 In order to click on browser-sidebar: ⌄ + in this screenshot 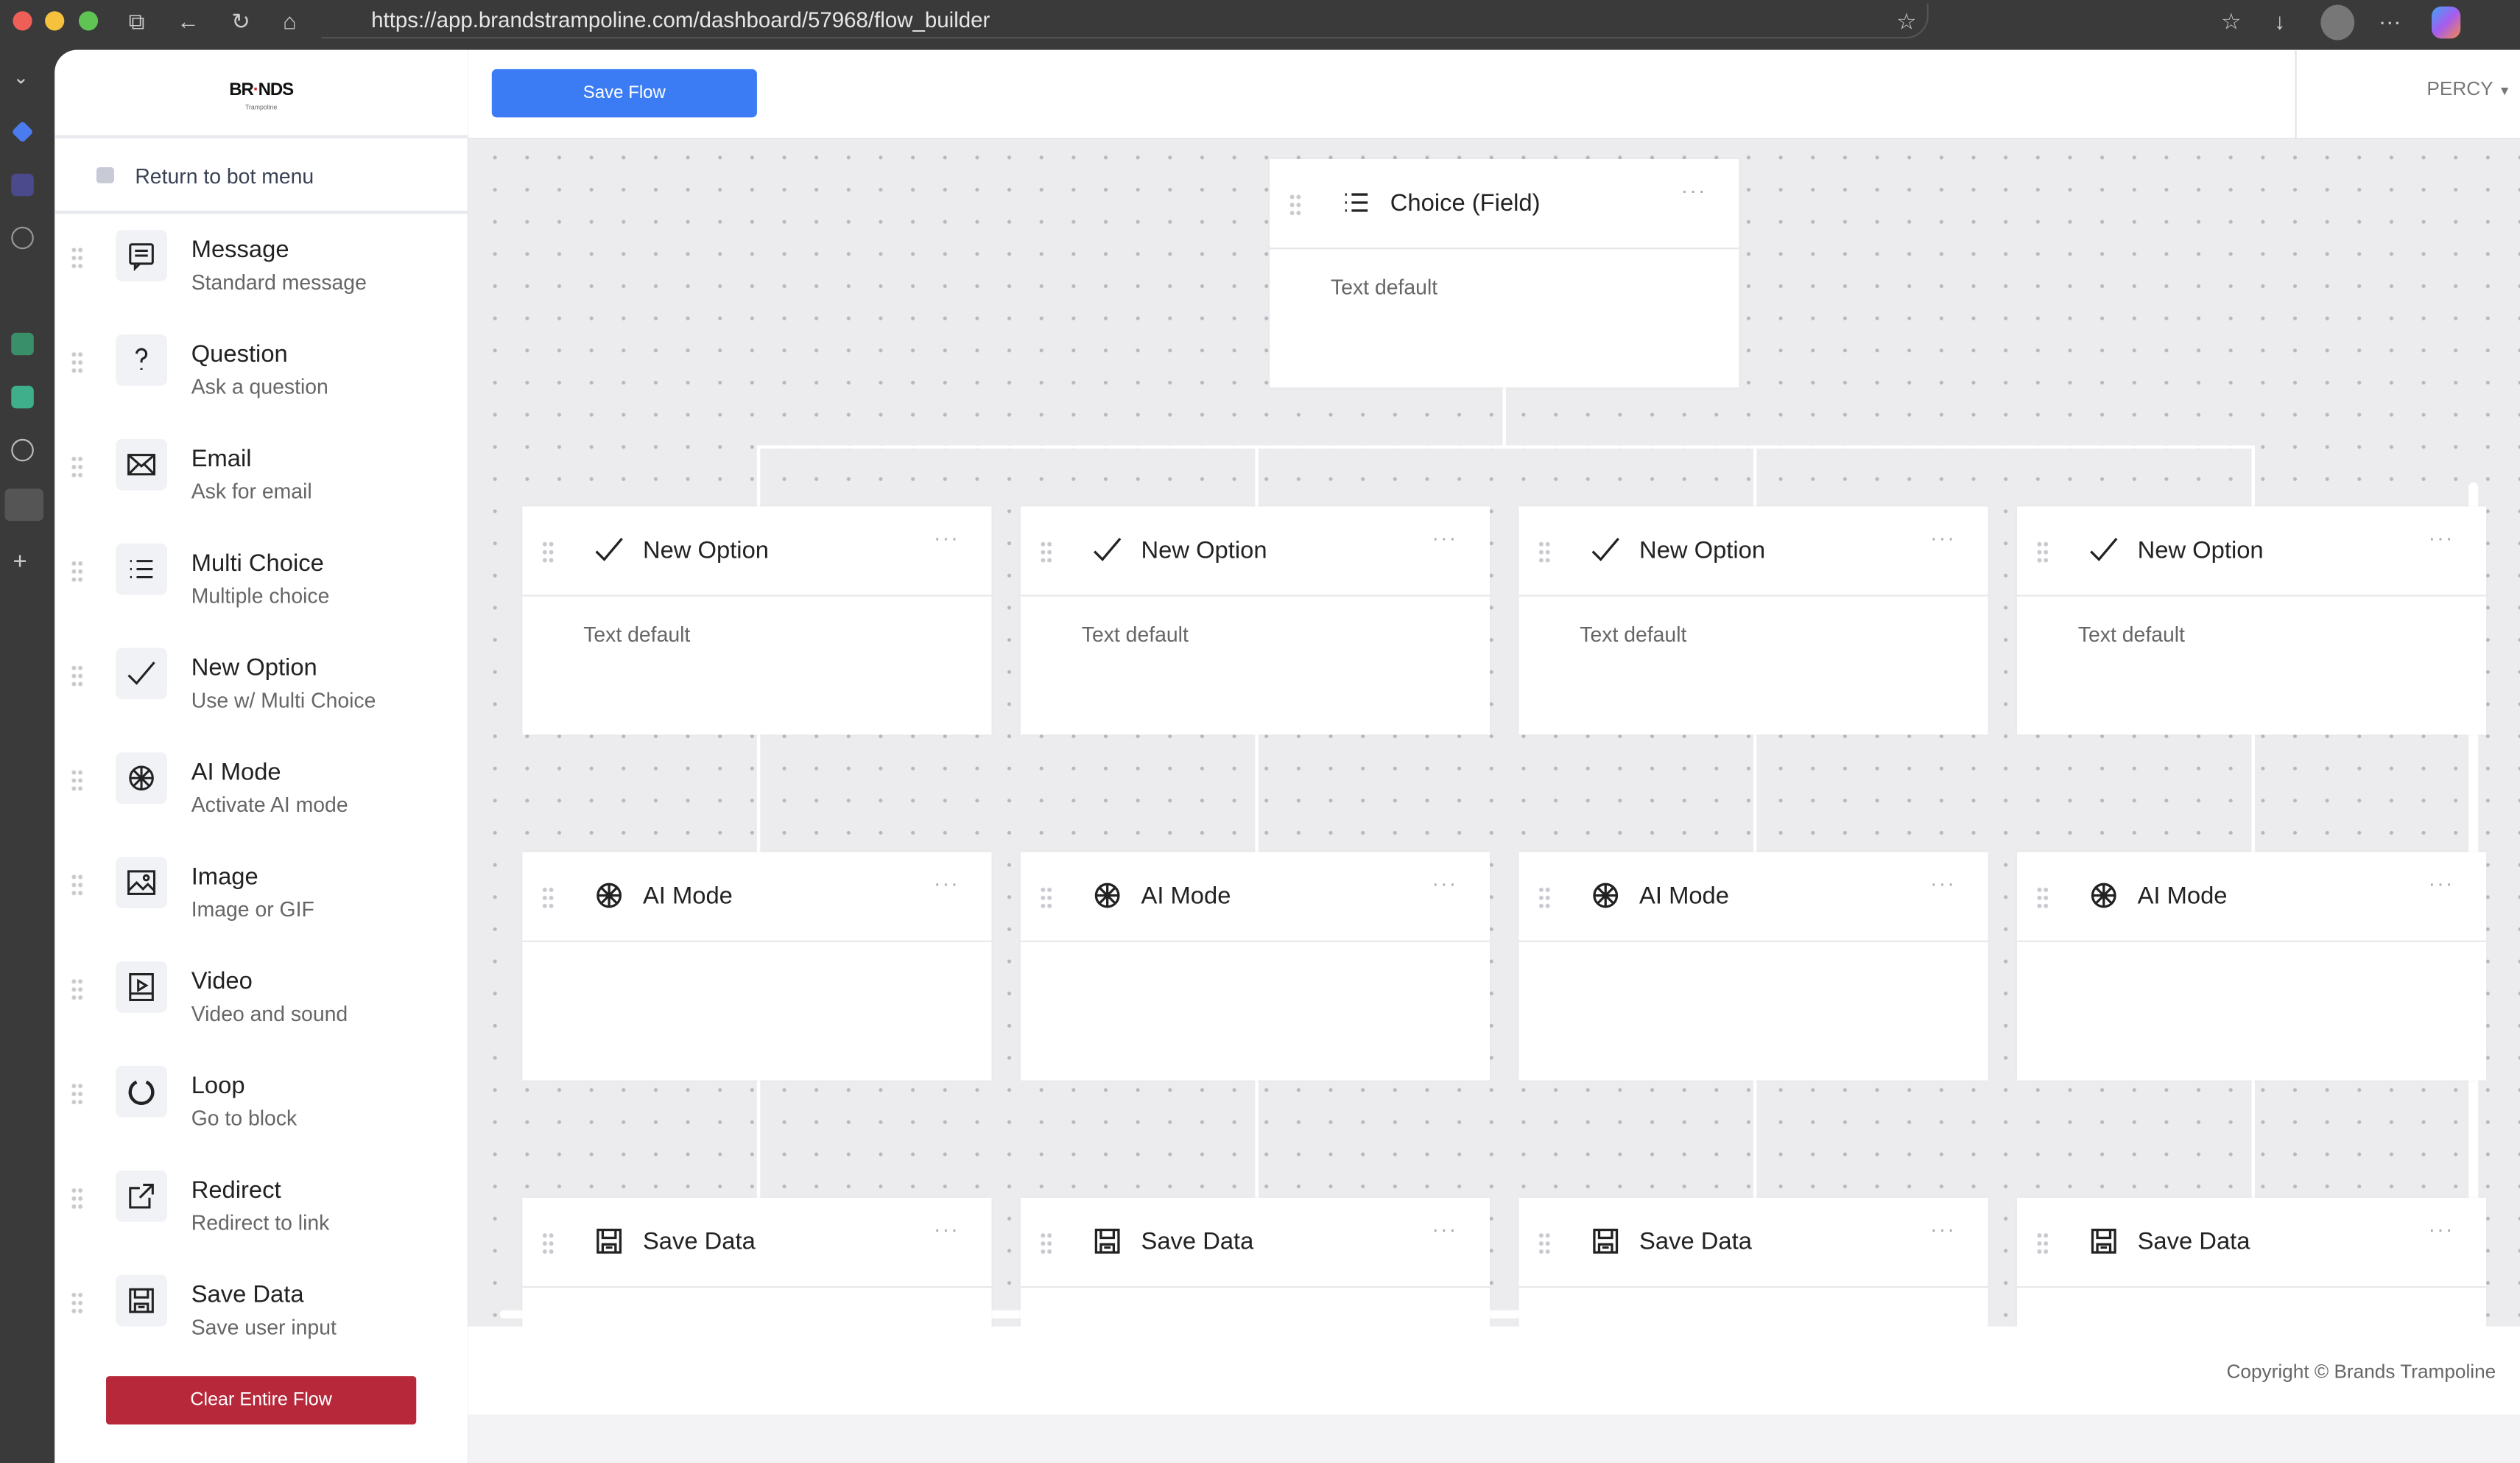, I will do `click(27, 756)`.